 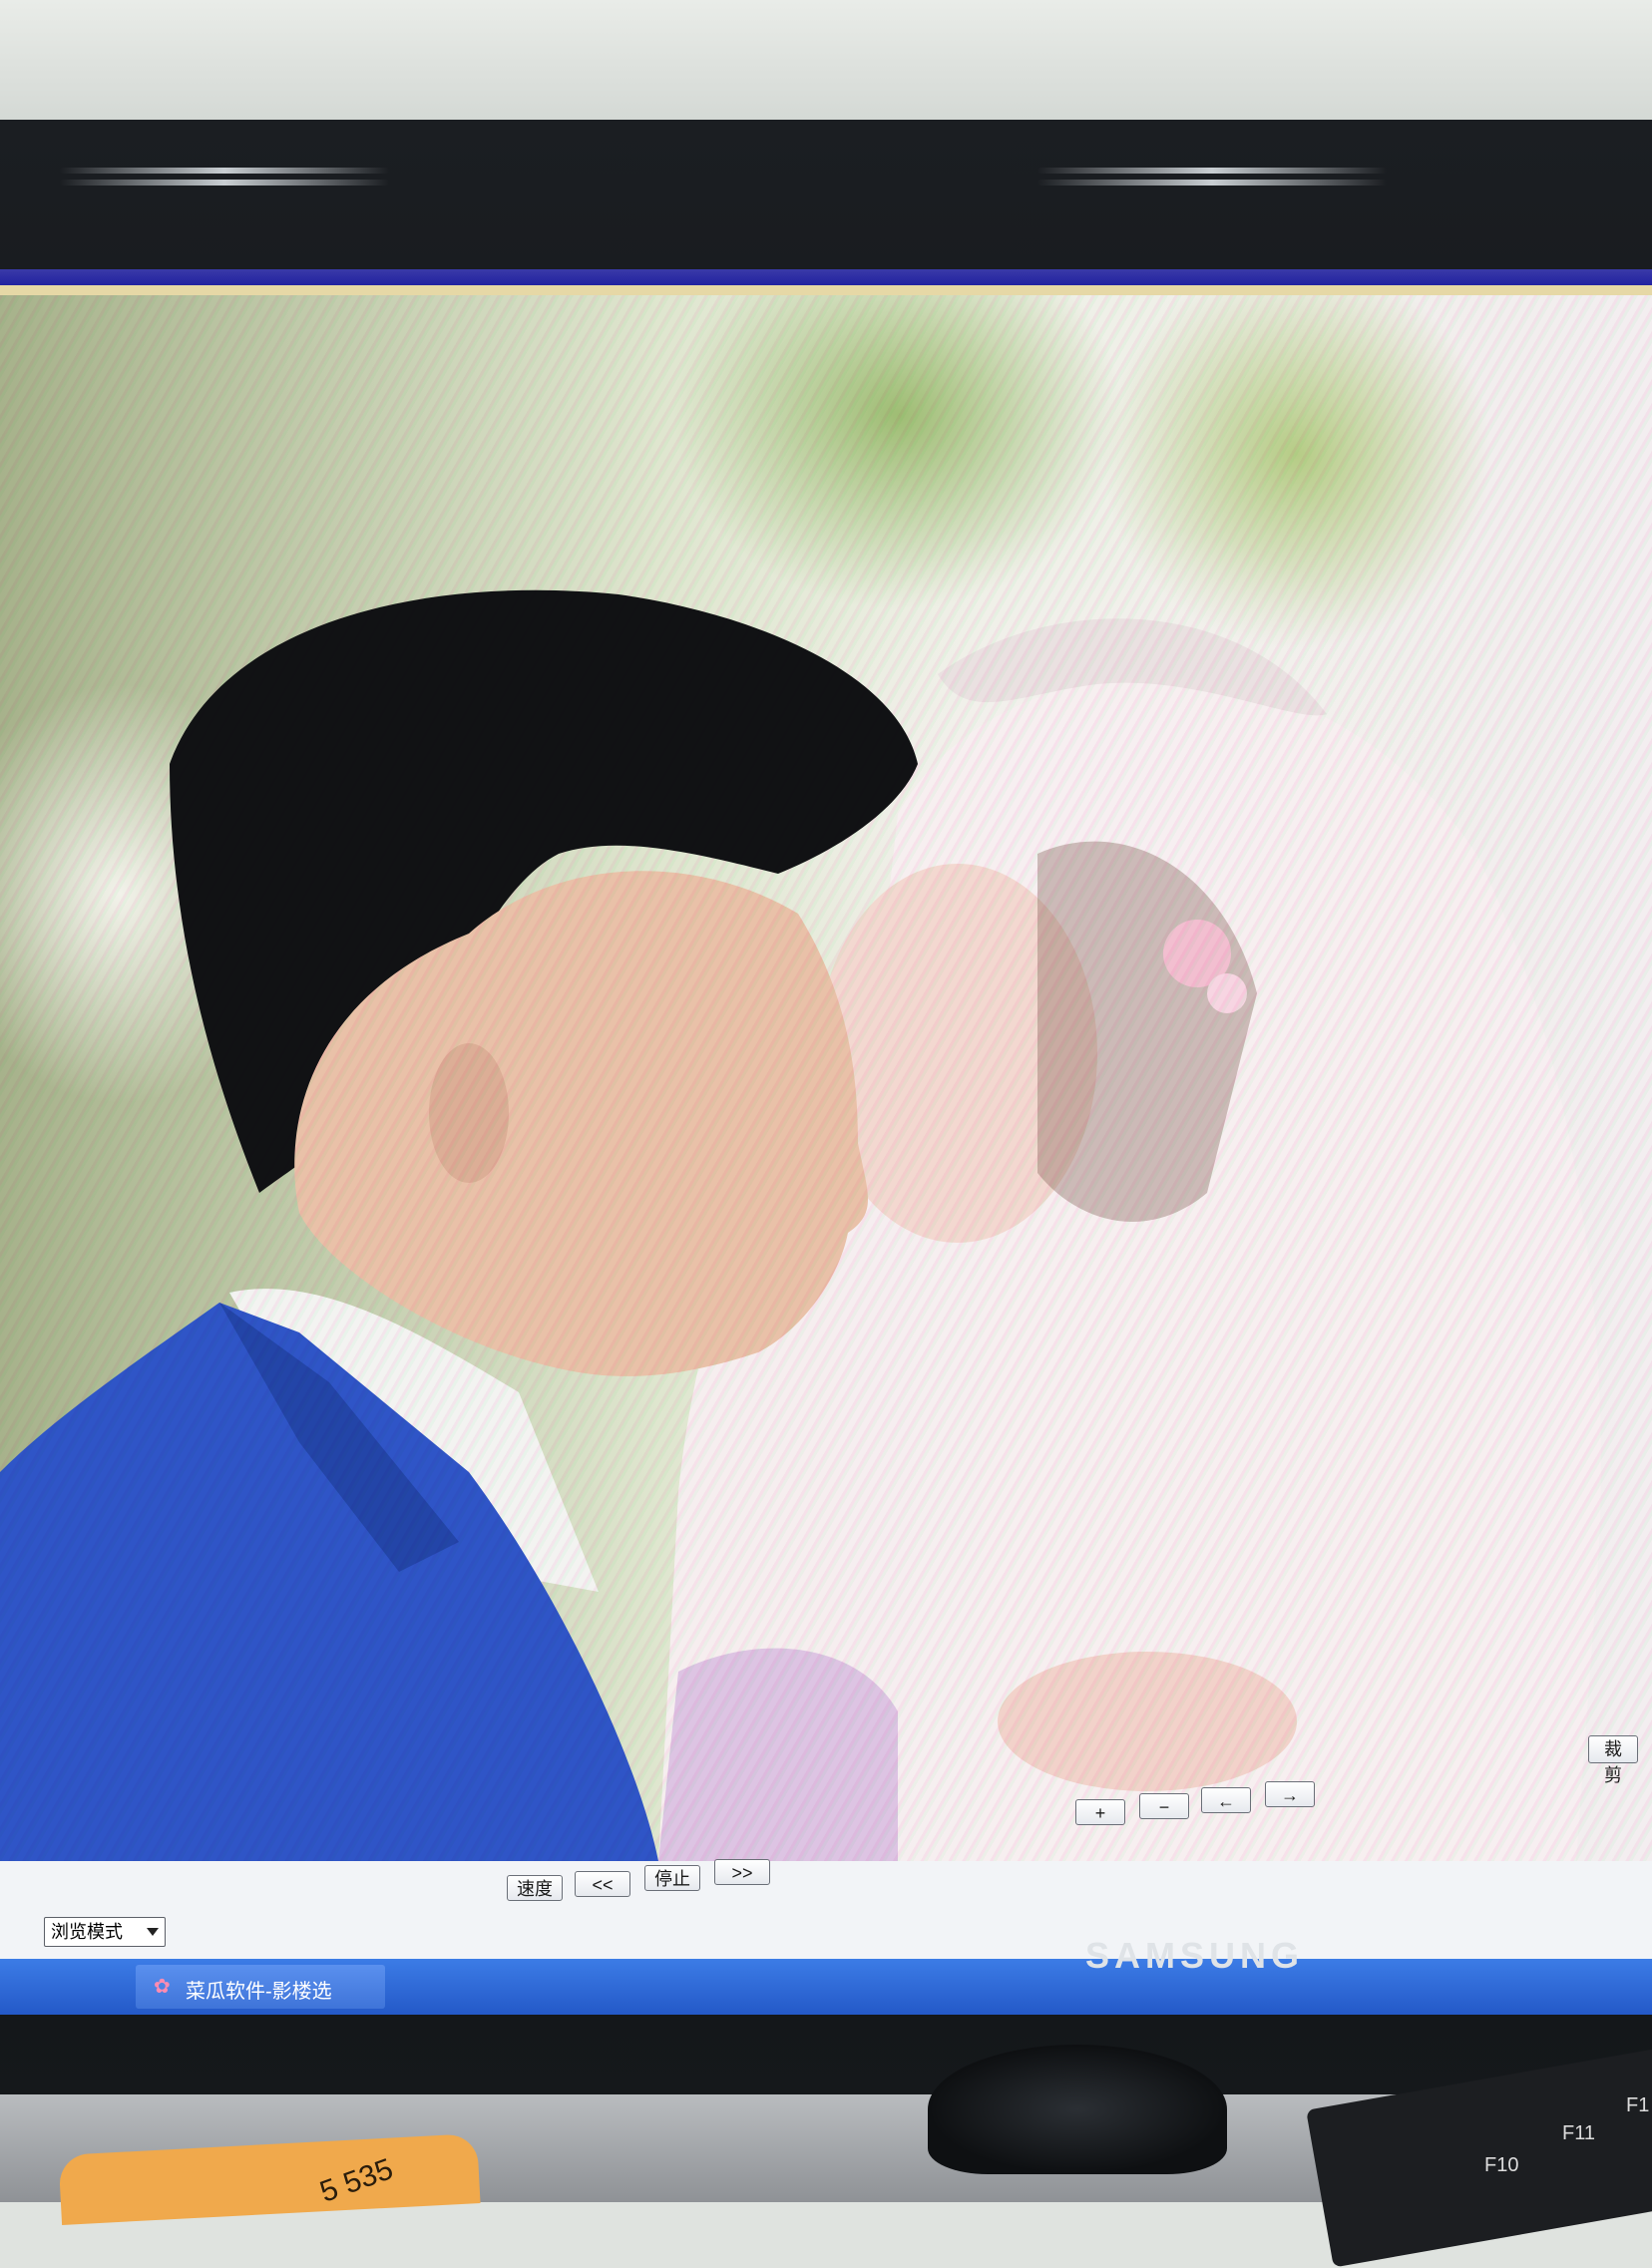 I want to click on previous-image-button: ←, so click(x=1226, y=1800).